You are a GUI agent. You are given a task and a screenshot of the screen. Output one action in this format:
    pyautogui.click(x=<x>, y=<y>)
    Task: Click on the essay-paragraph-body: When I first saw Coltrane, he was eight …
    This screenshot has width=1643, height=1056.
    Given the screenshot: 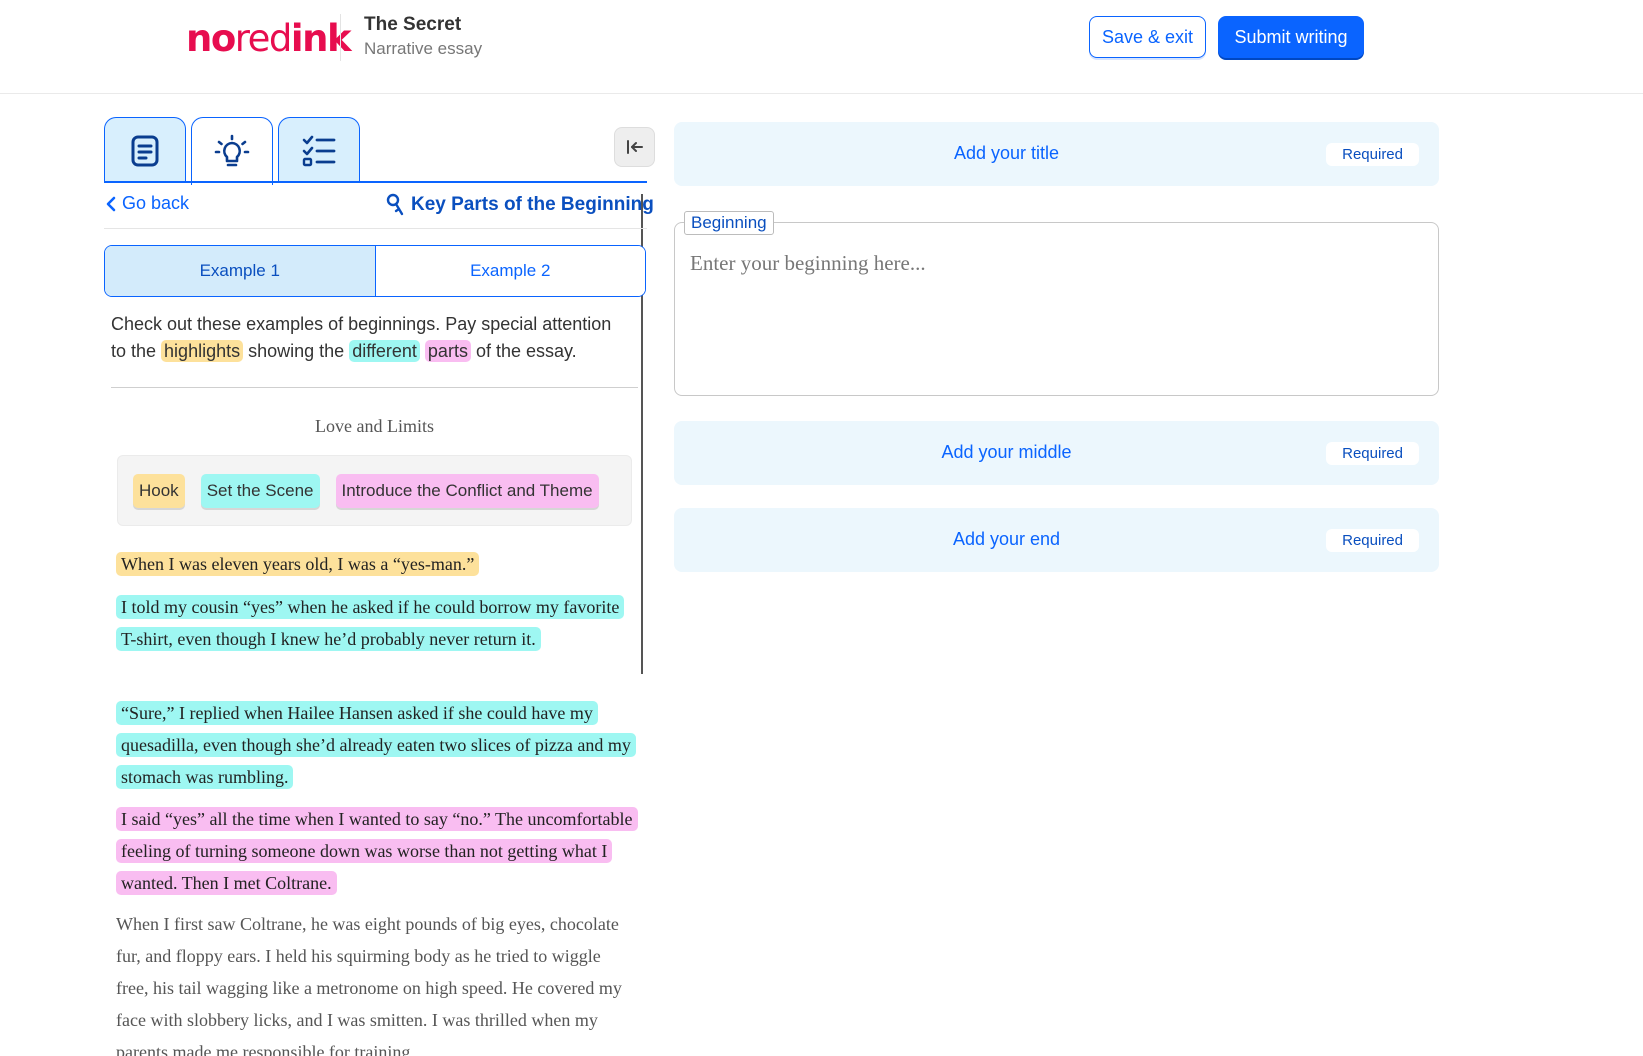 What is the action you would take?
    pyautogui.click(x=369, y=985)
    